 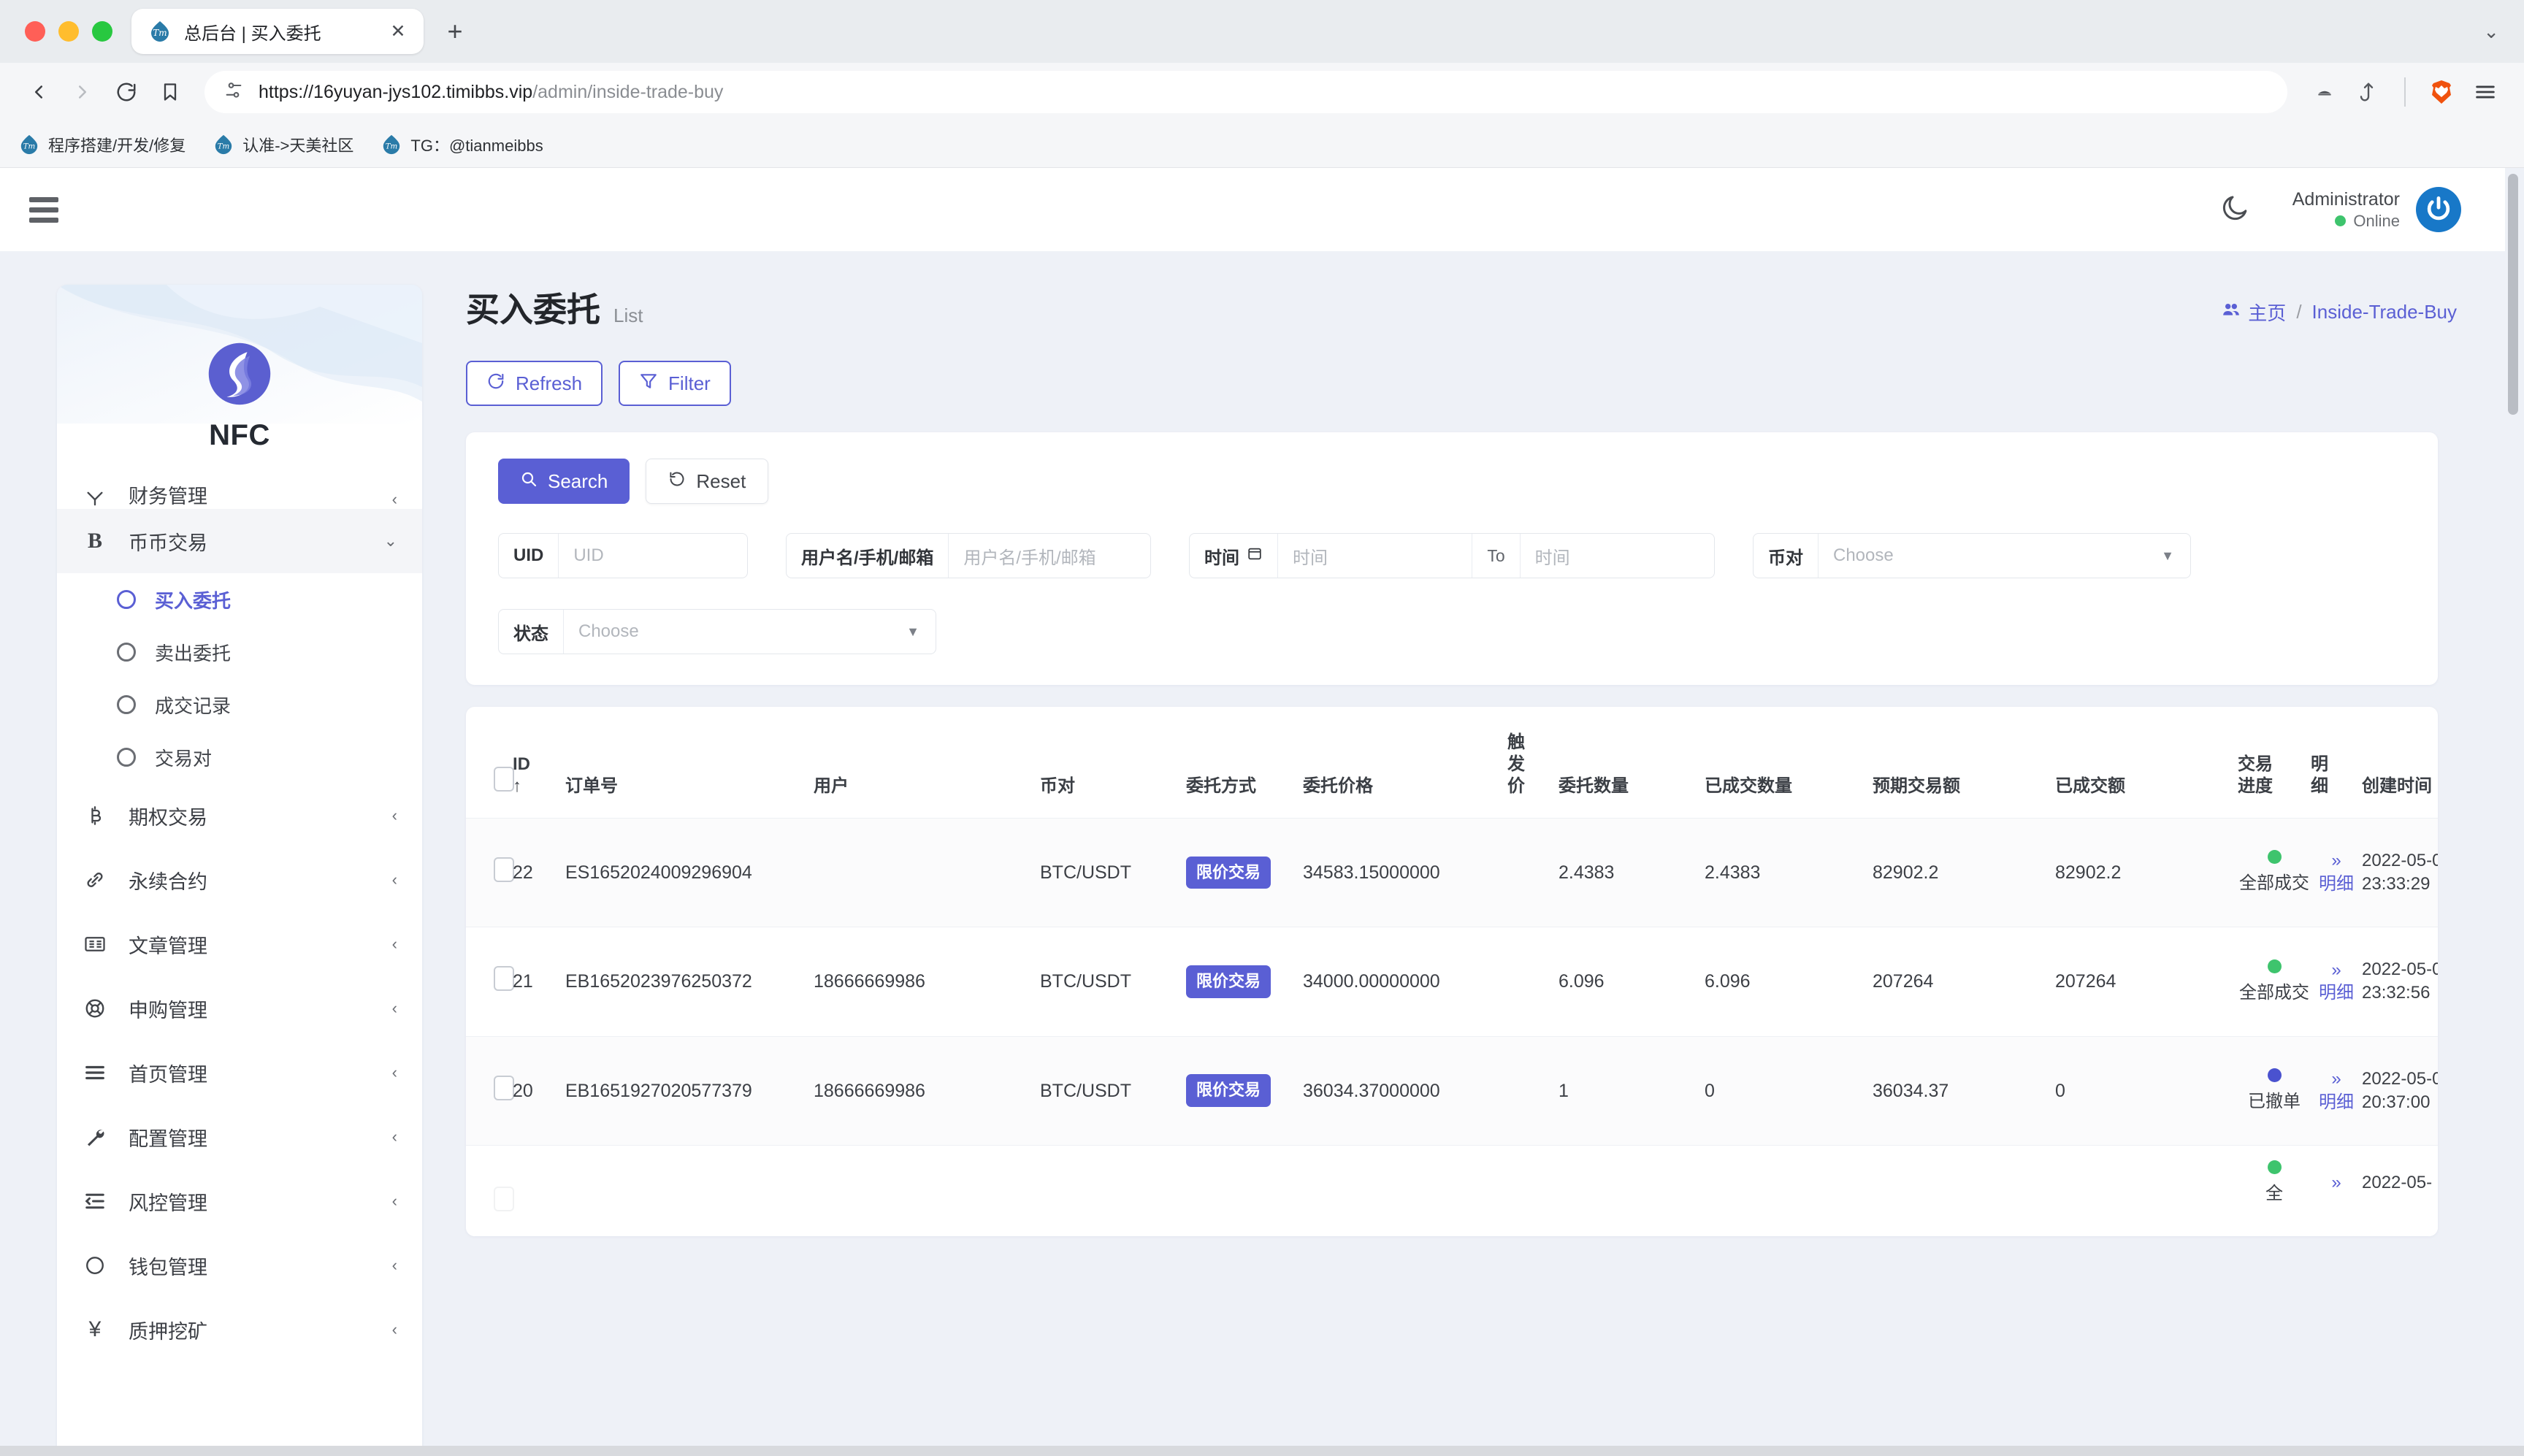 I want to click on col-header-id: ID ↑, so click(x=539, y=763).